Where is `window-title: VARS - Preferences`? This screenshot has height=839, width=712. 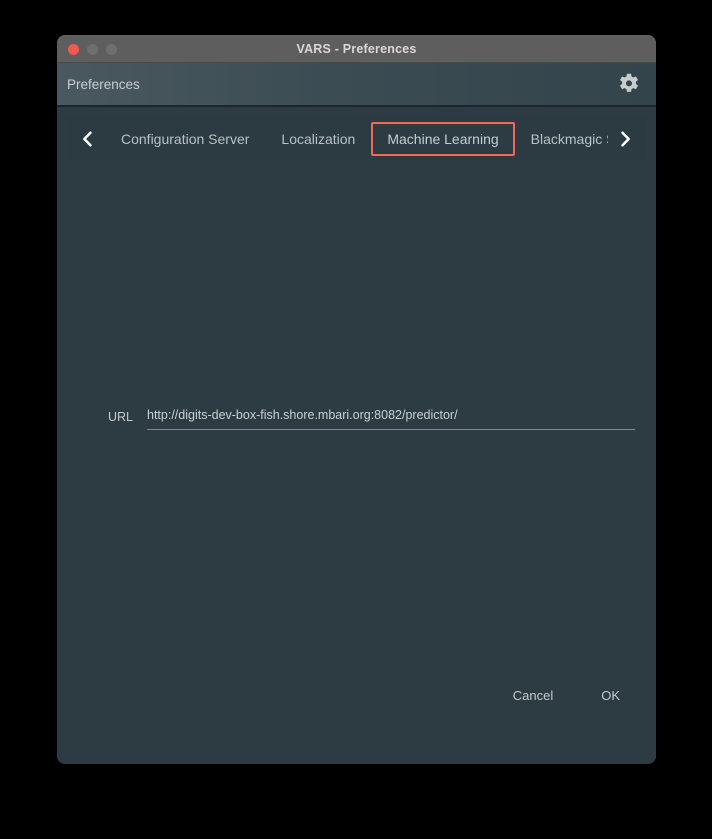
window-title: VARS - Preferences is located at coordinates (356, 48).